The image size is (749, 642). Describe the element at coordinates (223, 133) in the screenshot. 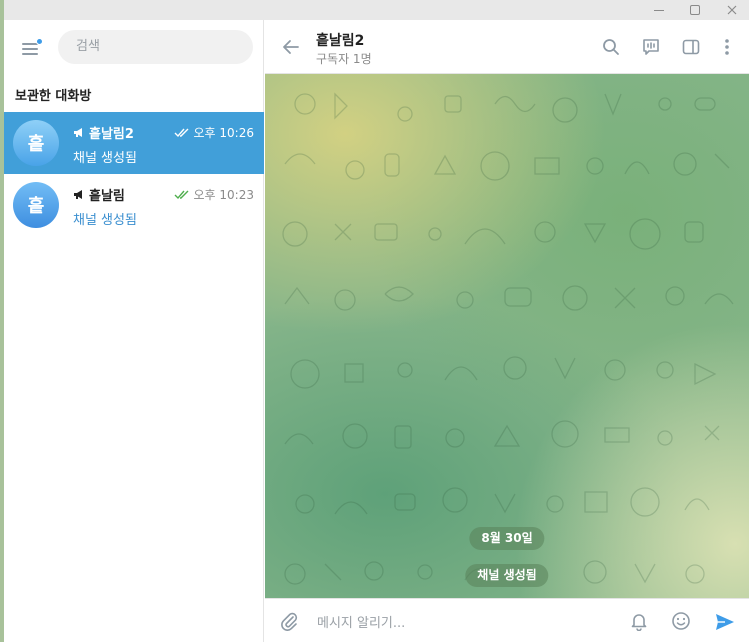

I see `chat-time-text: 오후 10:26` at that location.